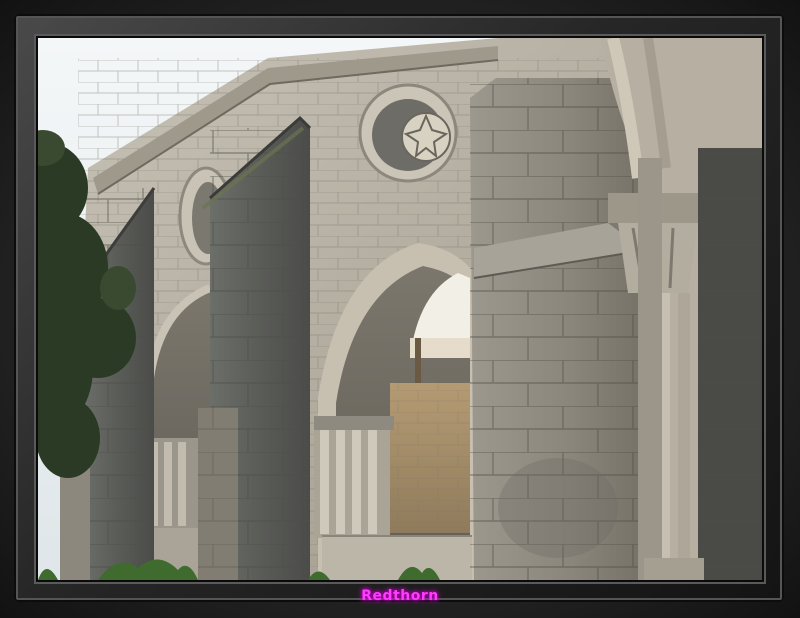 The height and width of the screenshot is (618, 800). I want to click on rose-window, so click(408, 133).